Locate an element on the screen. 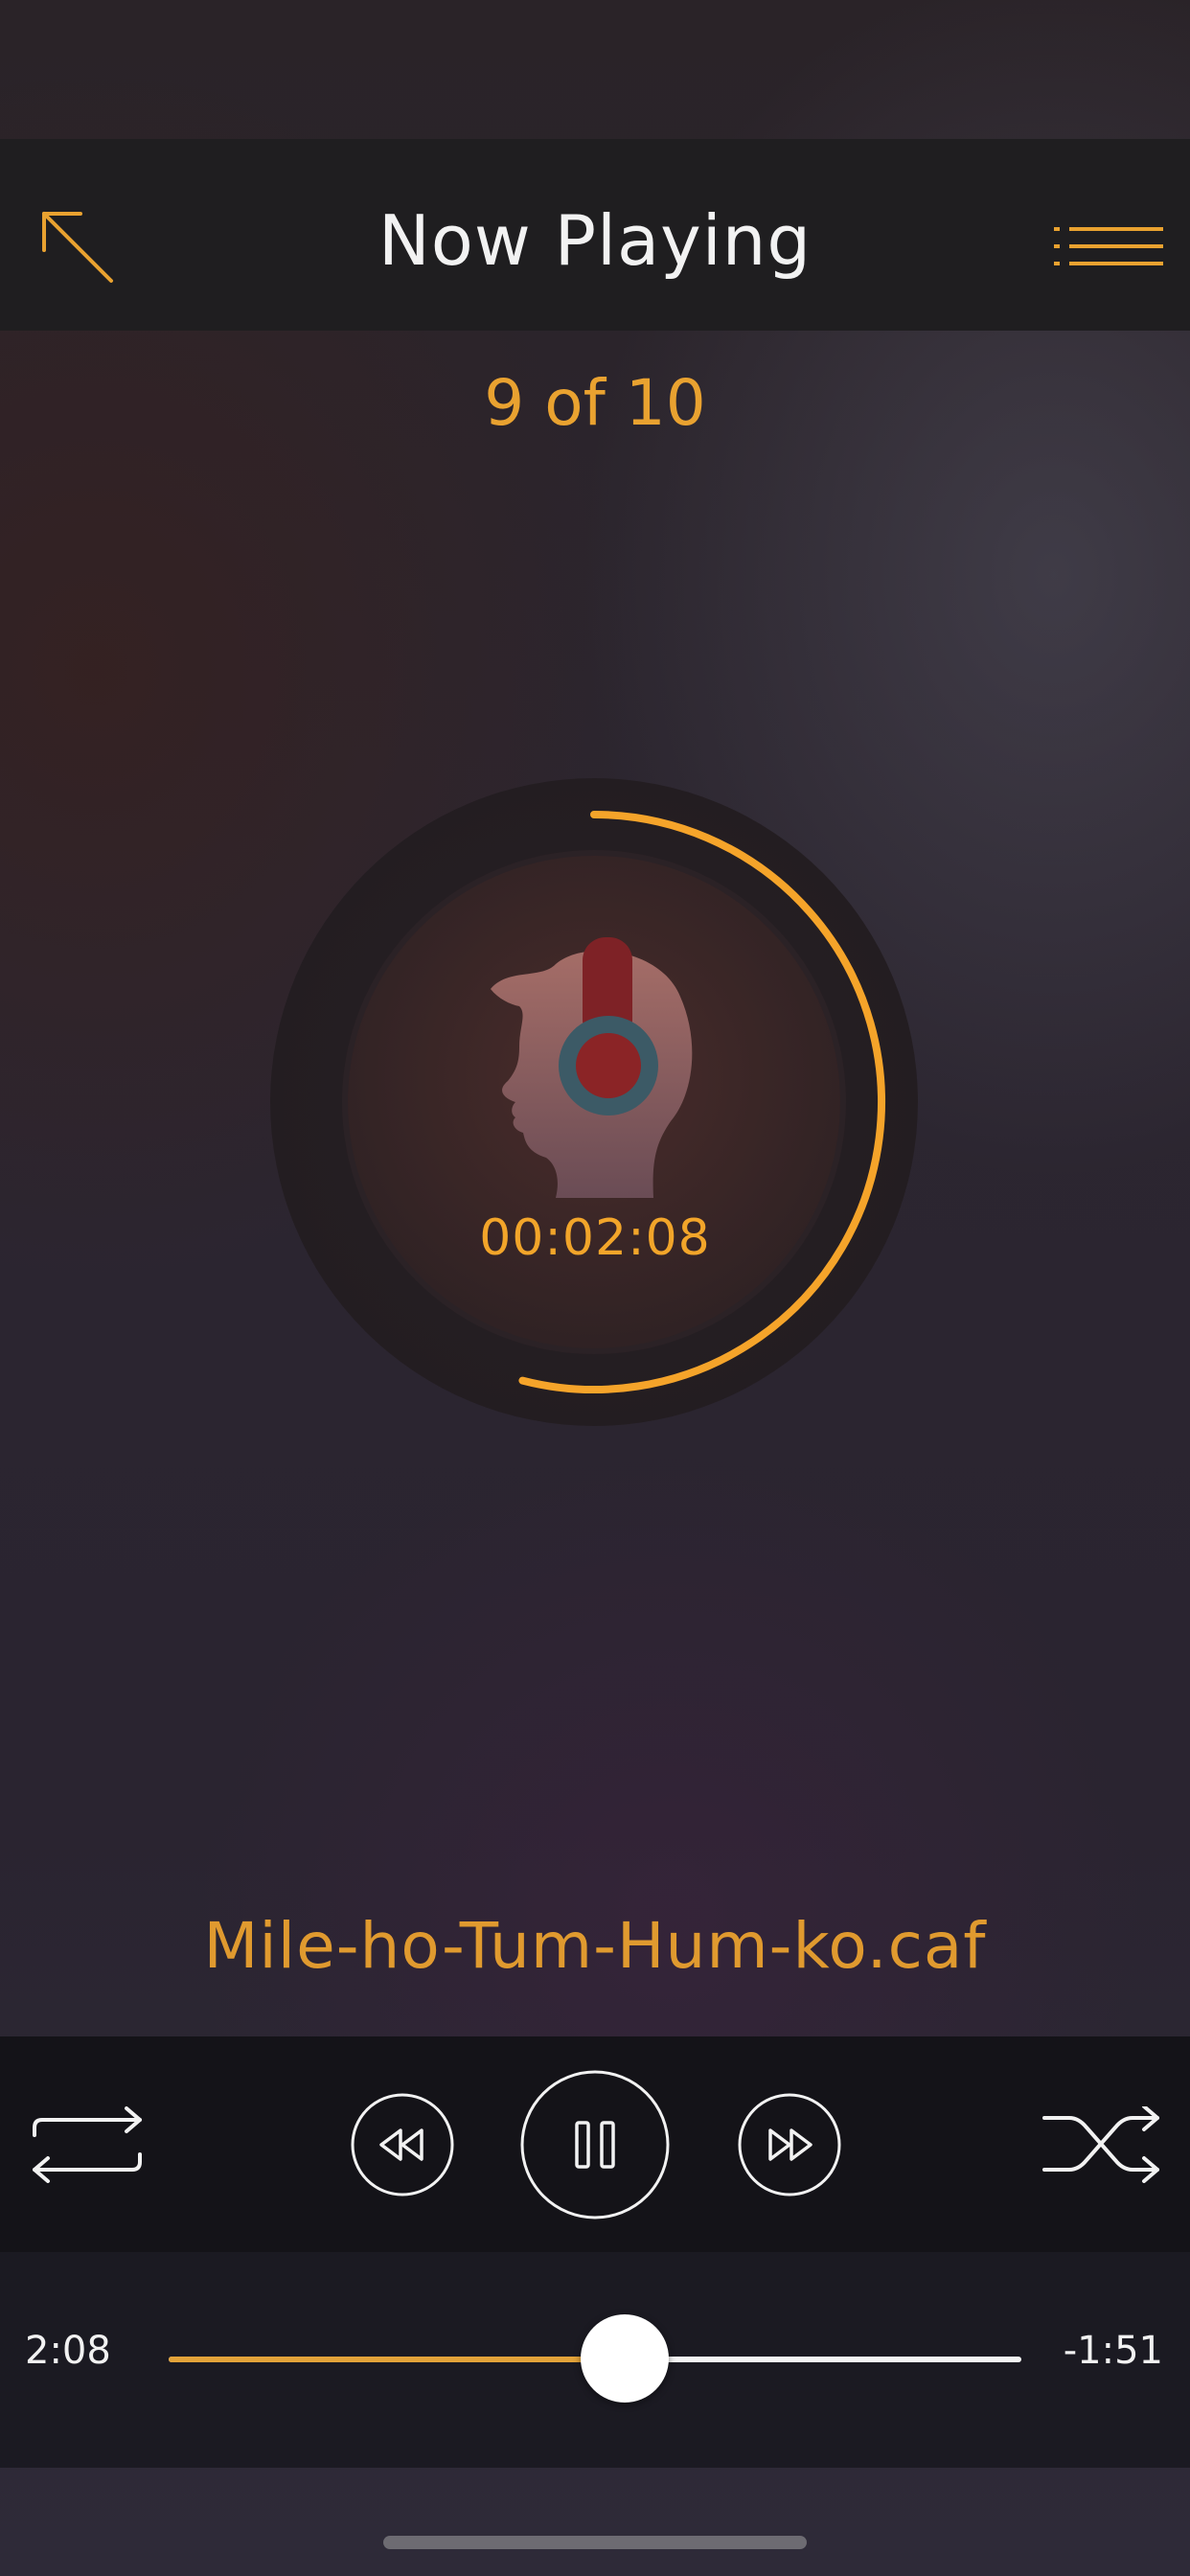  pause-icon is located at coordinates (595, 2145).